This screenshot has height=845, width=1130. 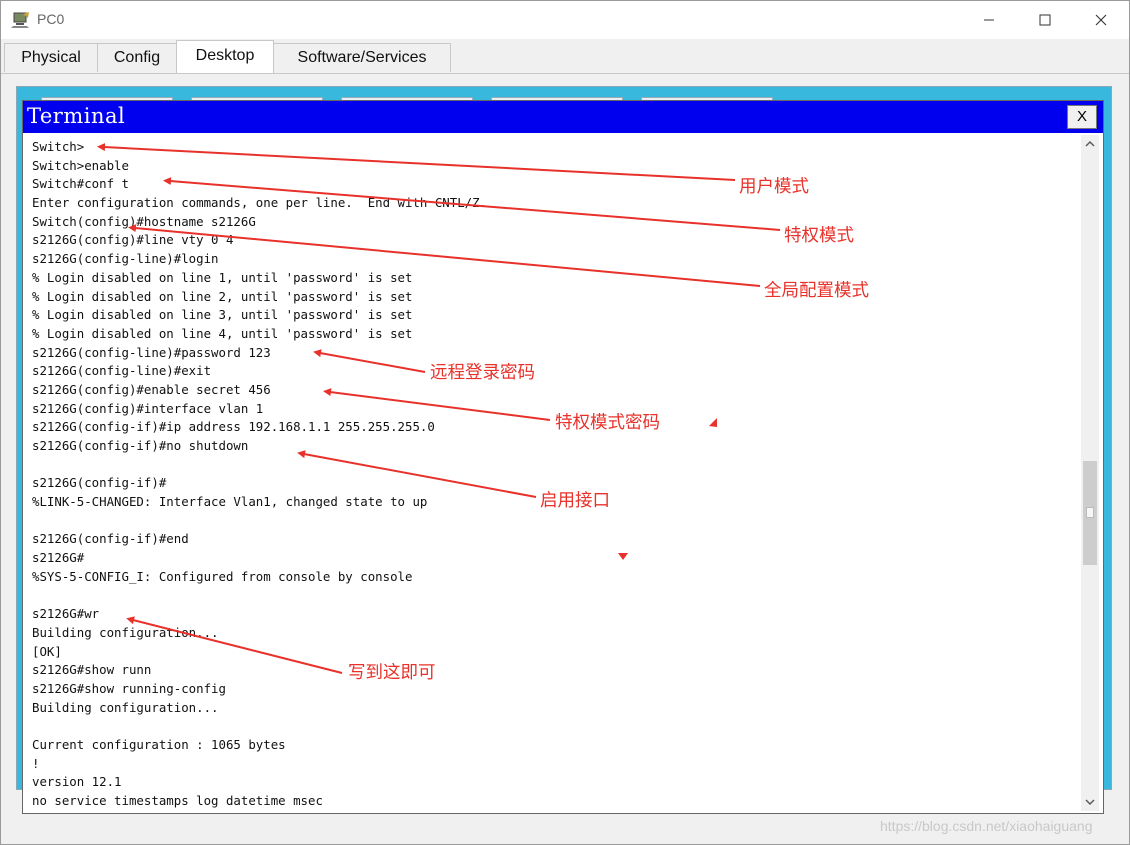 What do you see at coordinates (51, 57) in the screenshot?
I see `tab-physical: Physical` at bounding box center [51, 57].